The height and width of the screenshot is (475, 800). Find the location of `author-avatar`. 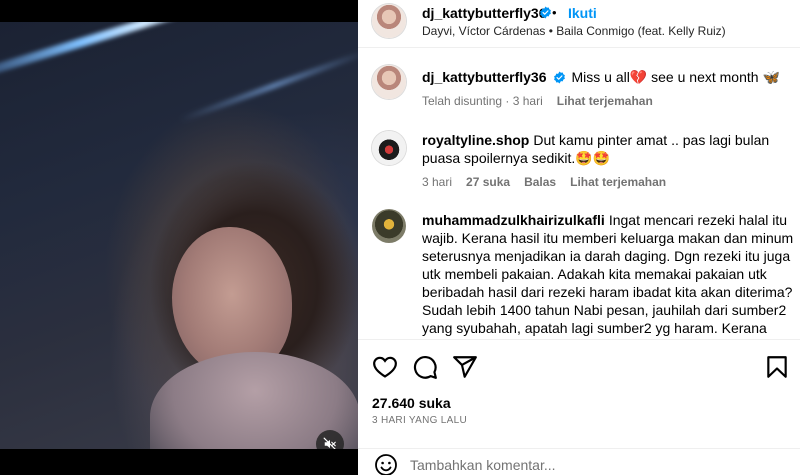

author-avatar is located at coordinates (389, 21).